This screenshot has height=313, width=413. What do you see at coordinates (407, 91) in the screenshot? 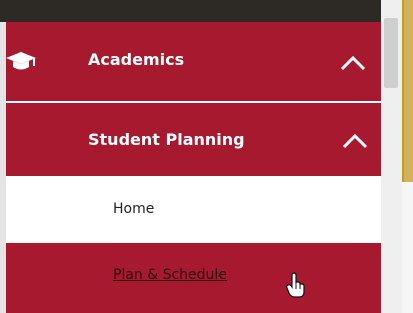
I see `right-panel-accent` at bounding box center [407, 91].